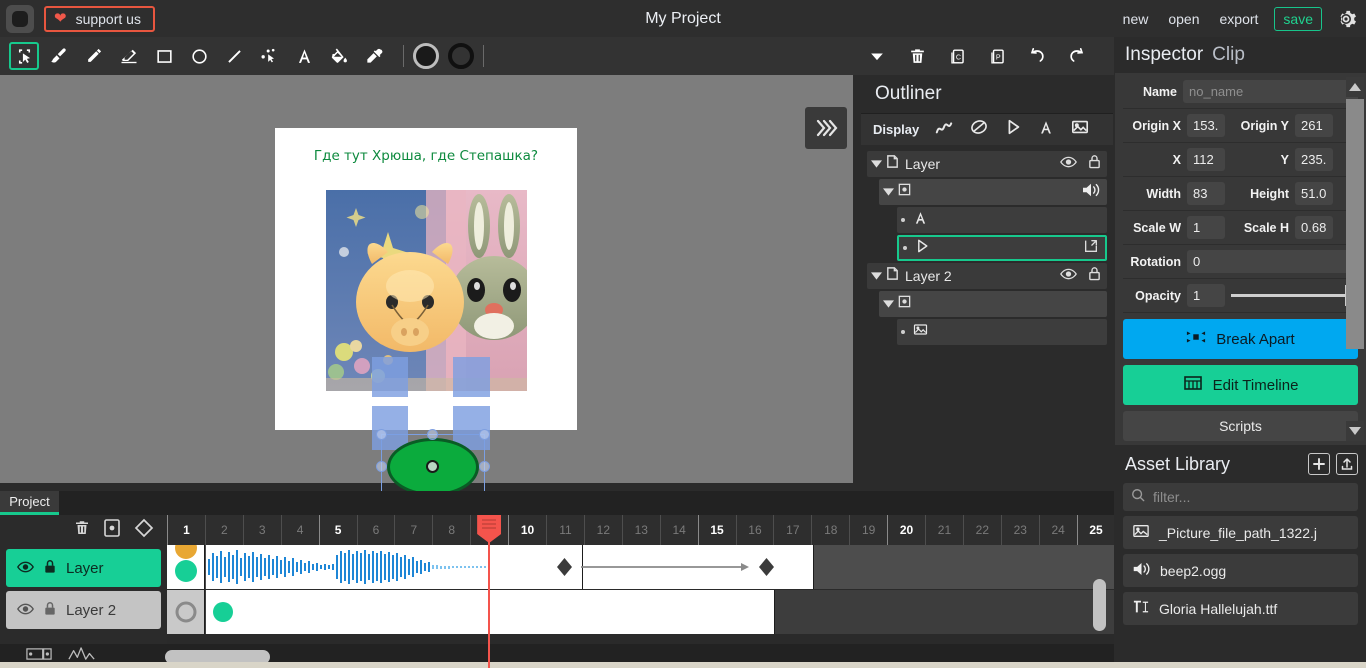 The image size is (1366, 668). I want to click on tree-item-clip-selected, so click(1002, 248).